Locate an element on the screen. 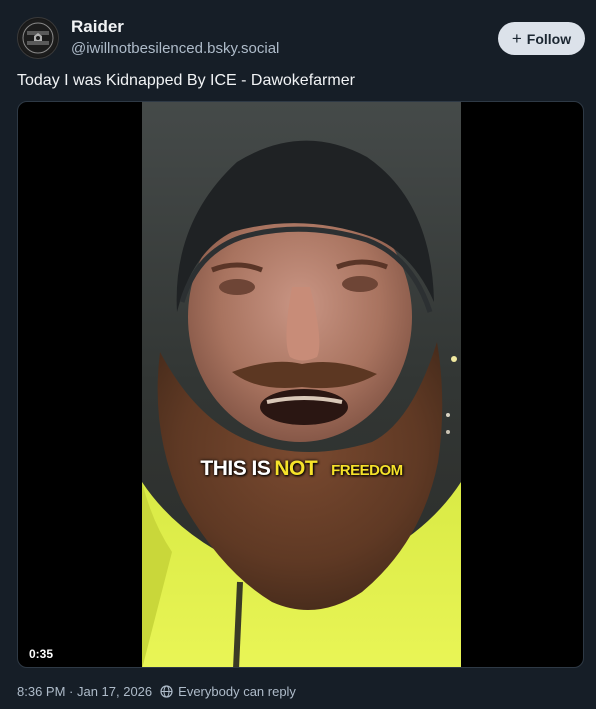 The image size is (596, 709). badge-avatar-icon is located at coordinates (38, 38).